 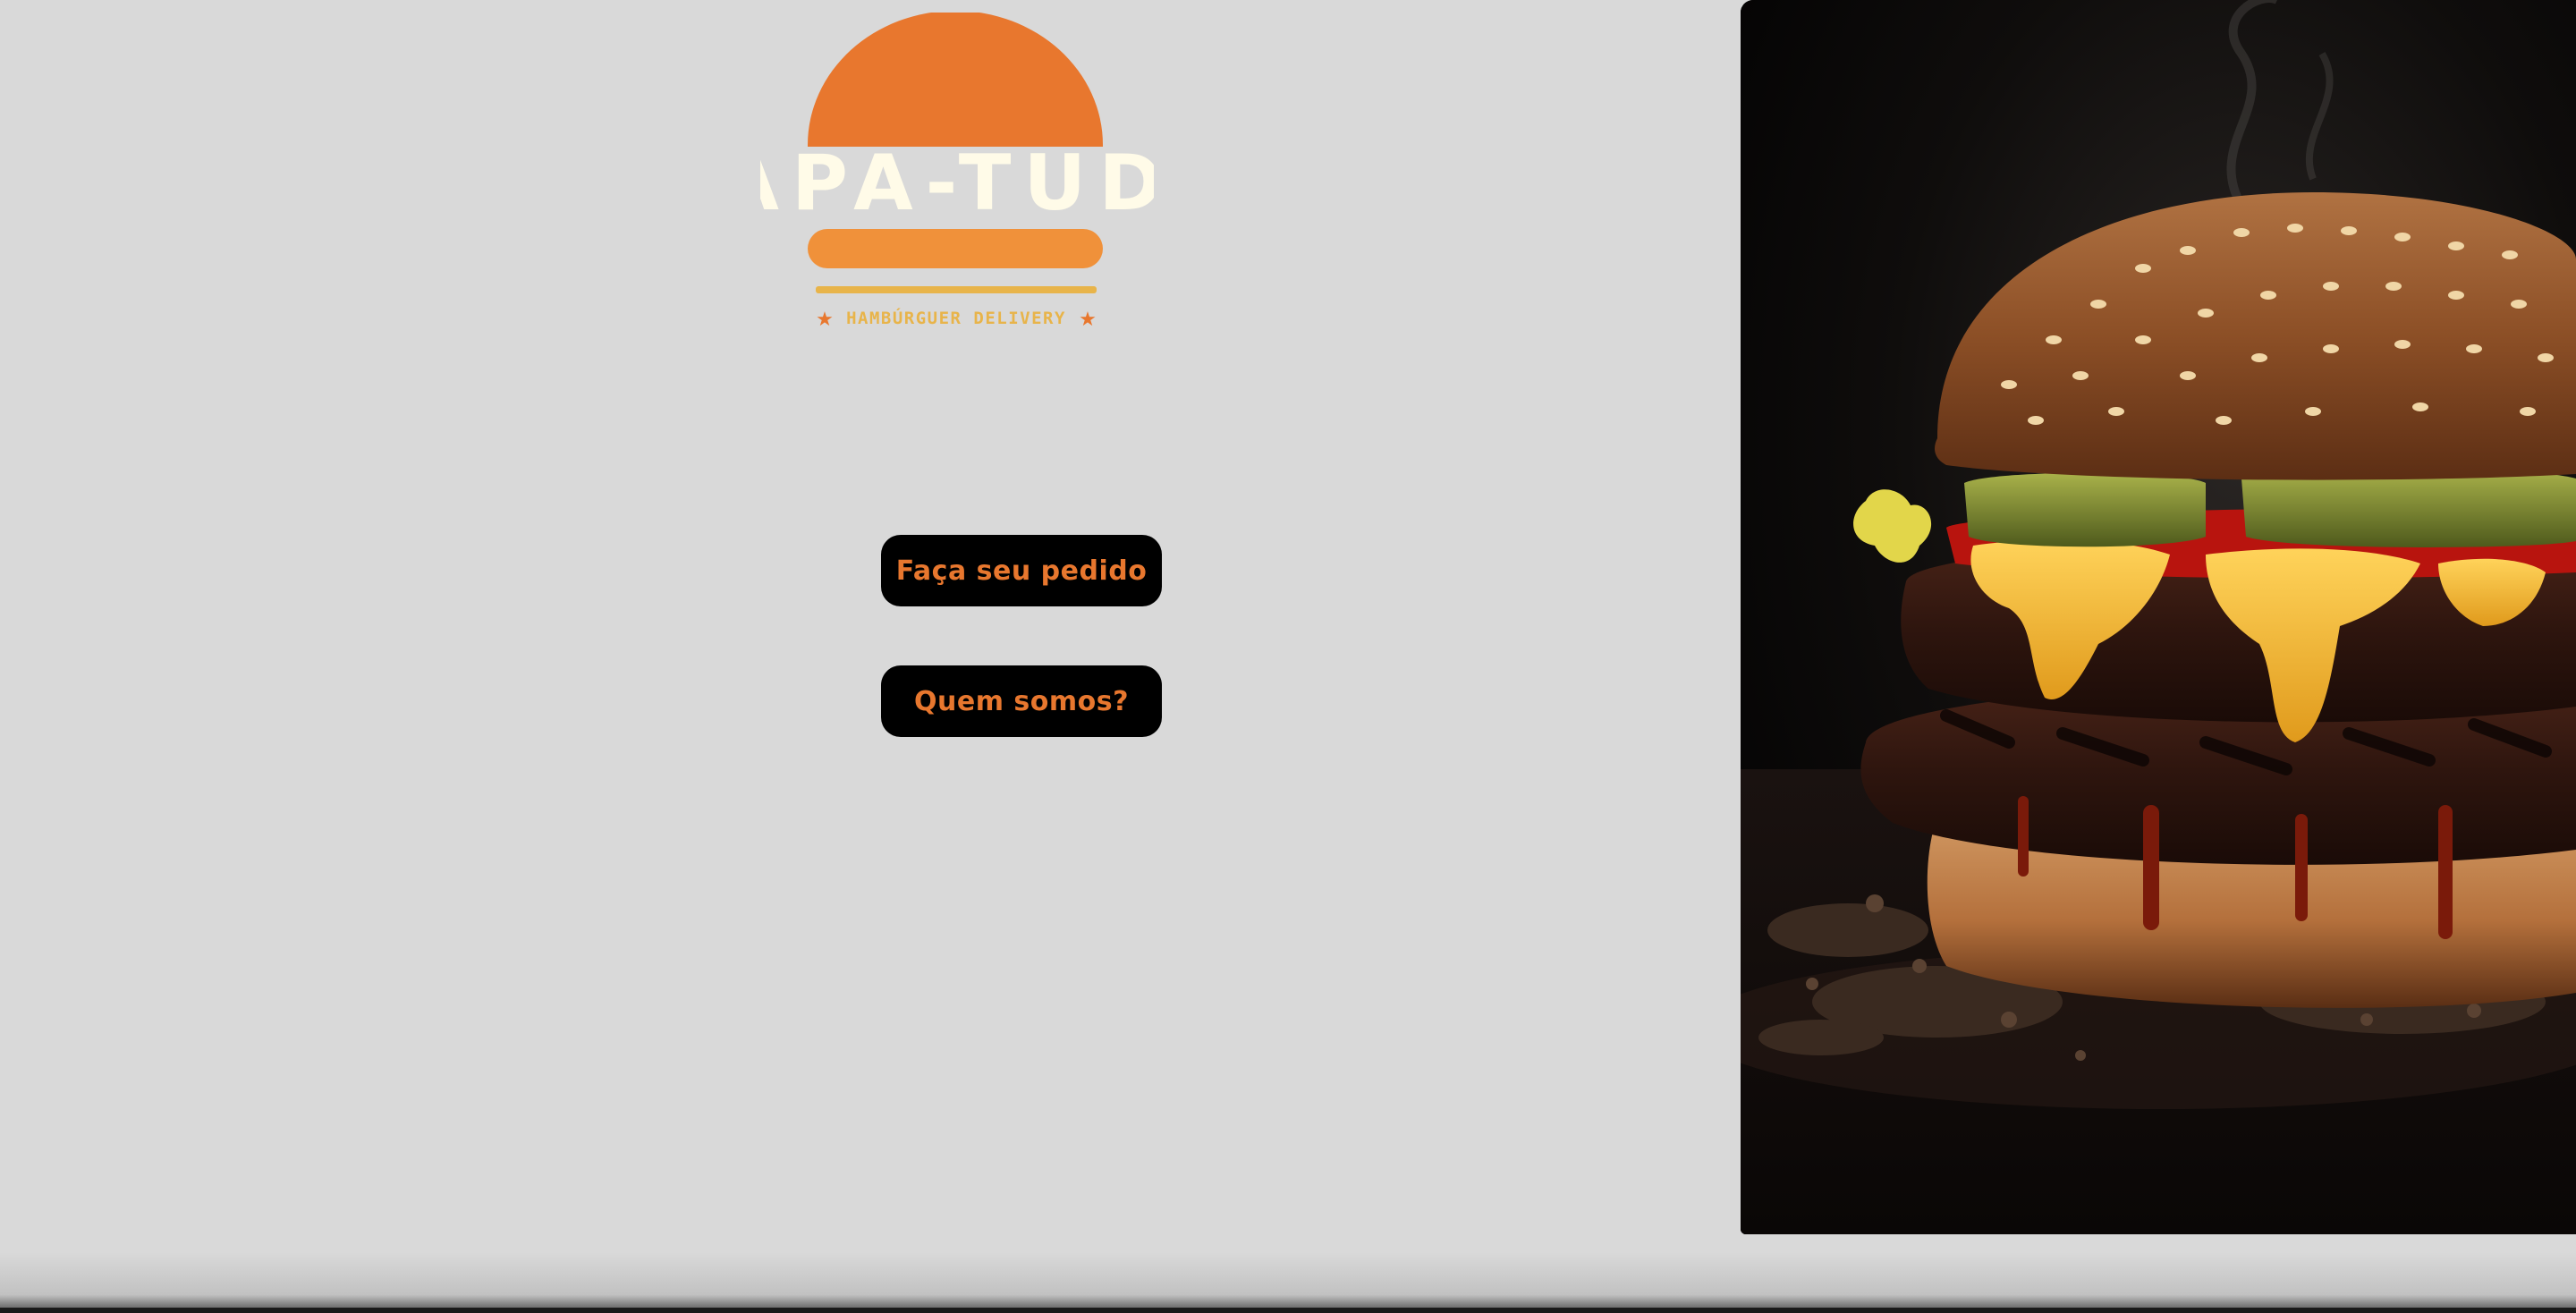 I want to click on brand-tagline: HAMBÚRGUER DELIVERY, so click(x=956, y=317).